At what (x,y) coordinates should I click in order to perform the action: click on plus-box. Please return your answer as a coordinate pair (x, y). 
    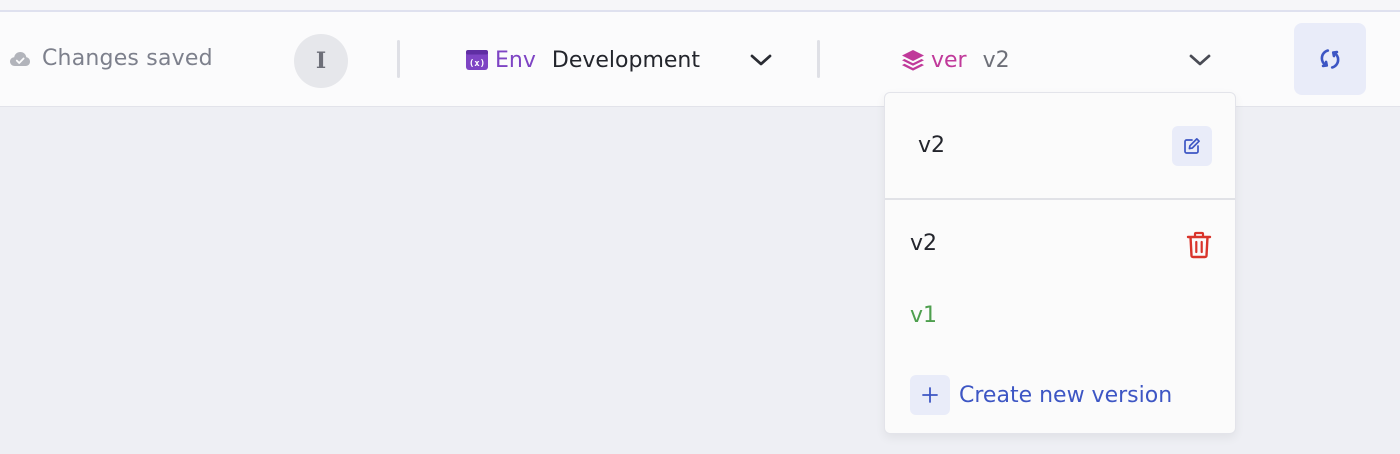
    Looking at the image, I should click on (930, 395).